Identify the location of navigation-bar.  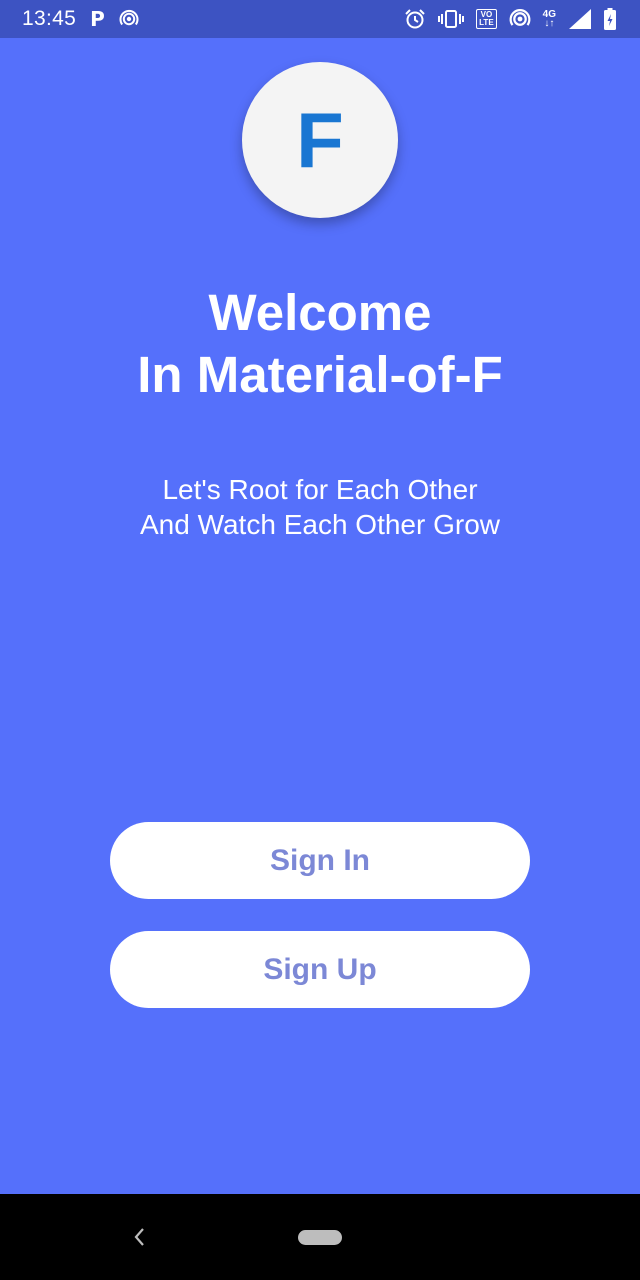
(320, 1237).